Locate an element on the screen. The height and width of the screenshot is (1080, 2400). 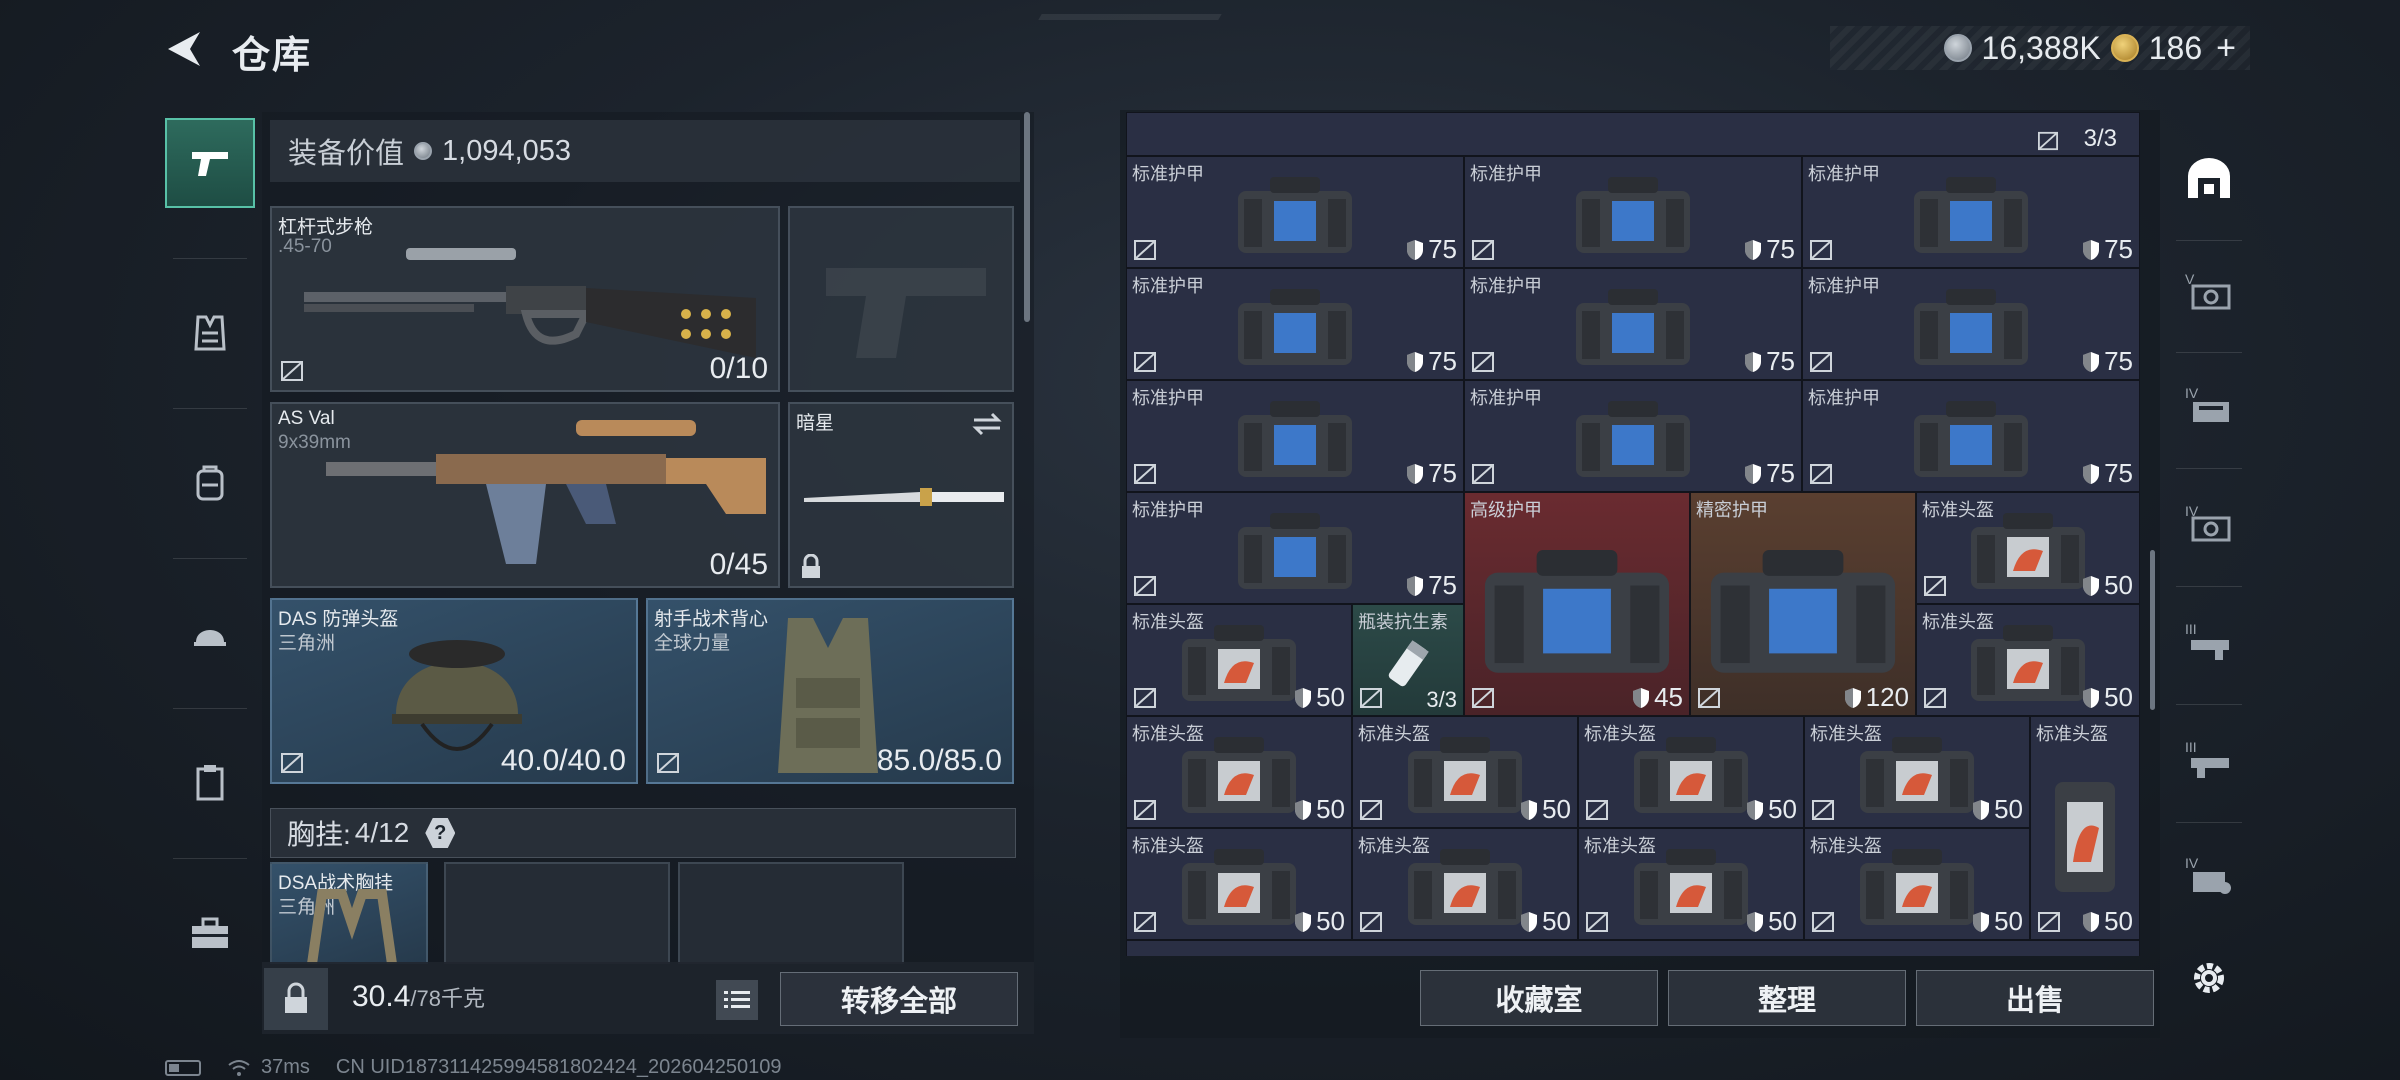
rail-tab-helmet is located at coordinates (210, 633).